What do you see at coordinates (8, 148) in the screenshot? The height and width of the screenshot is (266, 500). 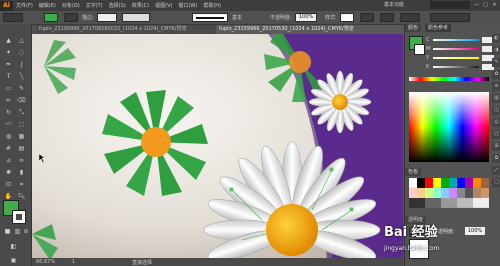 I see `mesh-tool-icon: #` at bounding box center [8, 148].